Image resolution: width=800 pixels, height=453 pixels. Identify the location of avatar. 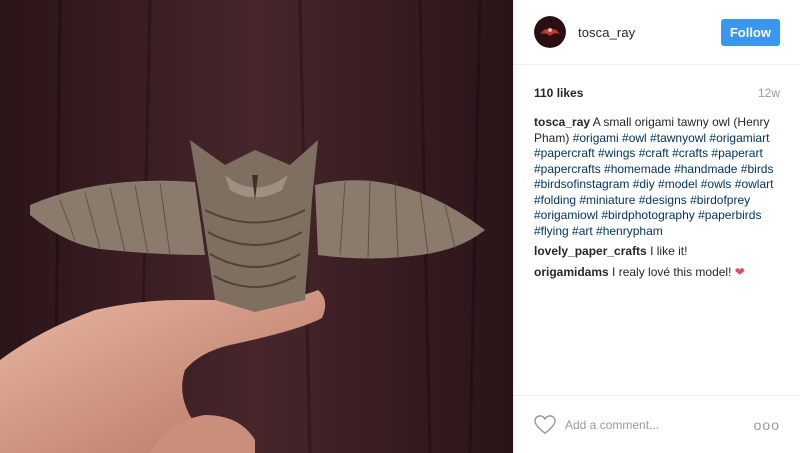
(550, 32).